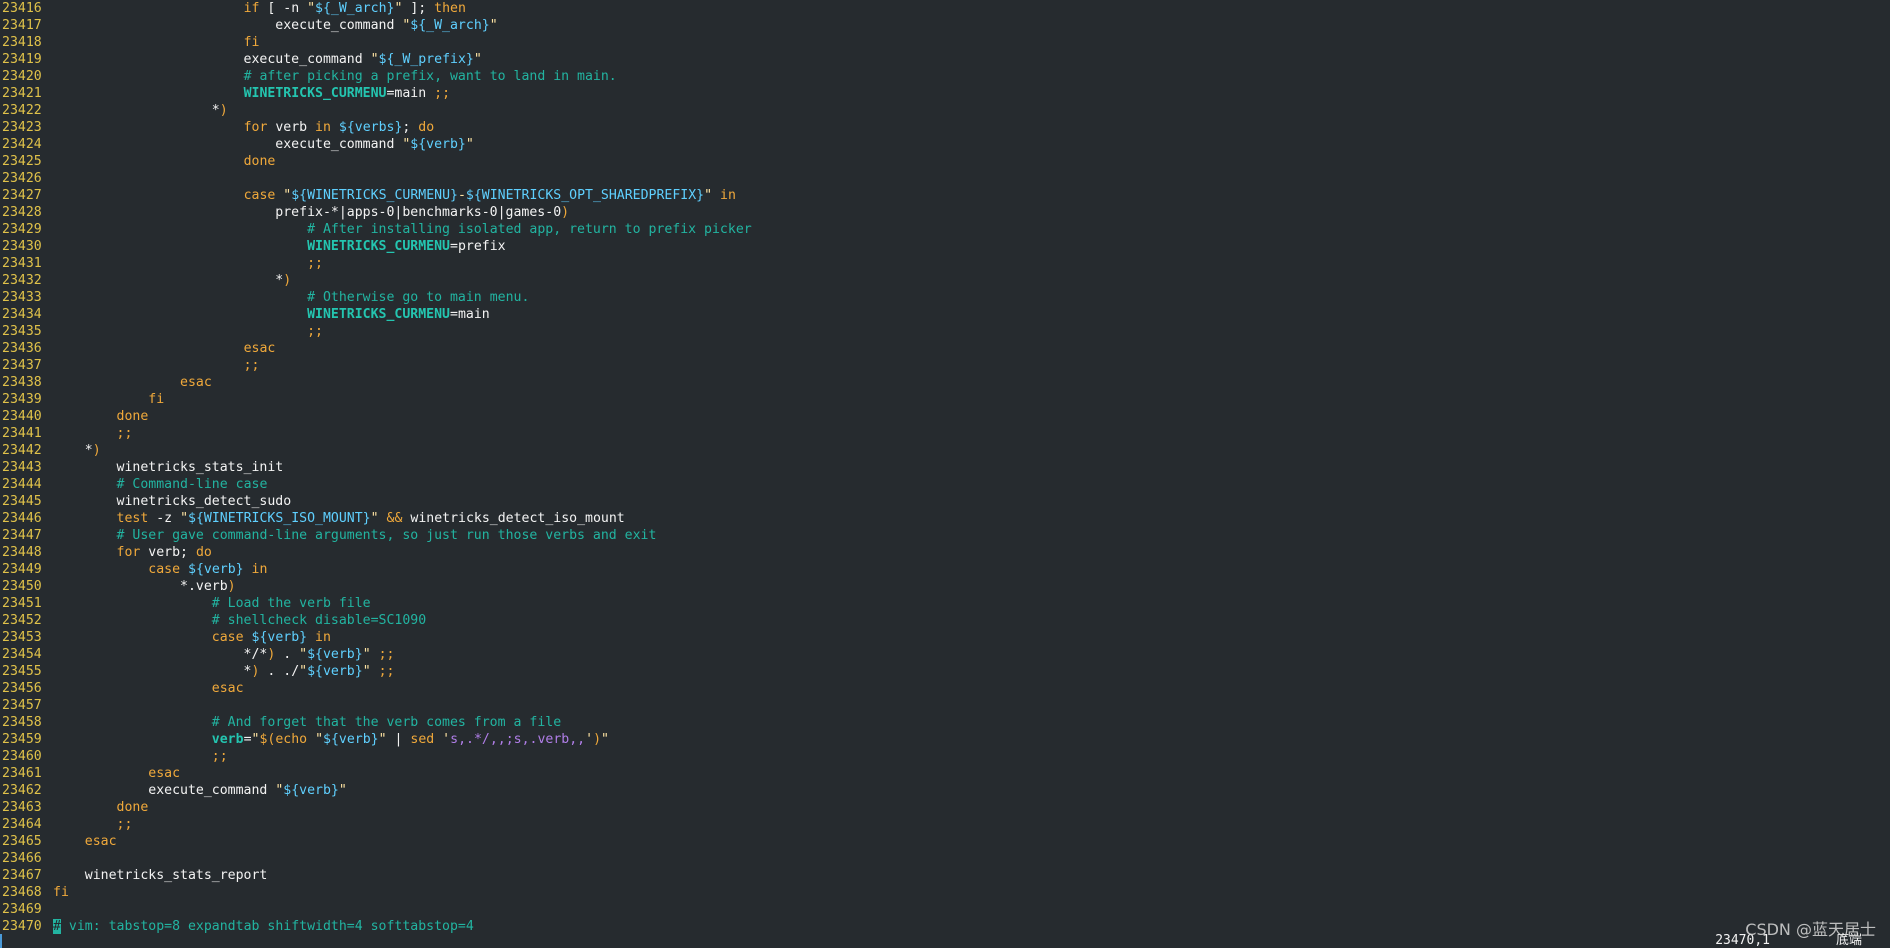  I want to click on code-line: 23426, so click(945, 178).